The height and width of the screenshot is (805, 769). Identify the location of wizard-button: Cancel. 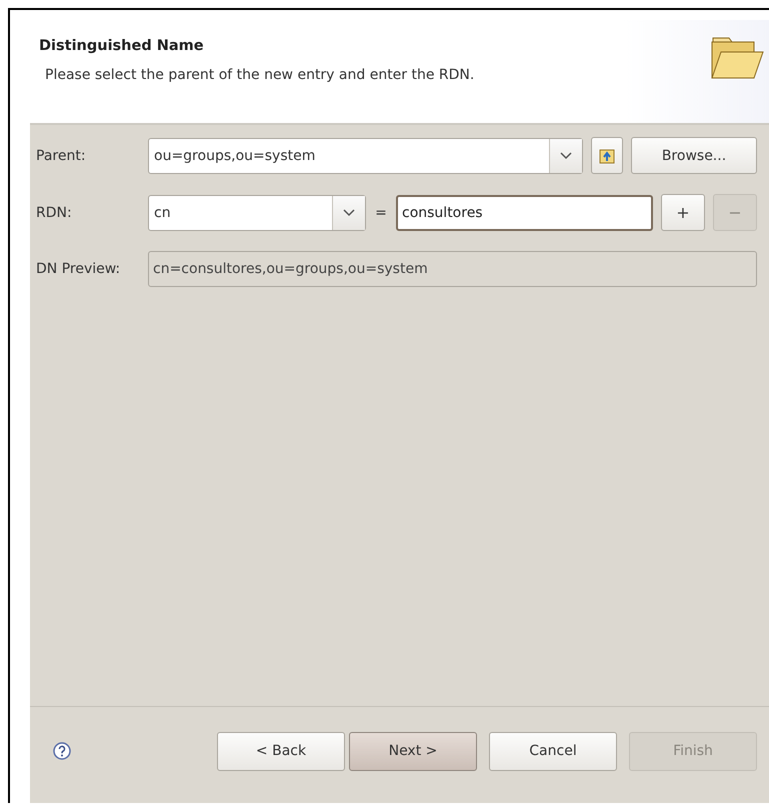
(553, 751).